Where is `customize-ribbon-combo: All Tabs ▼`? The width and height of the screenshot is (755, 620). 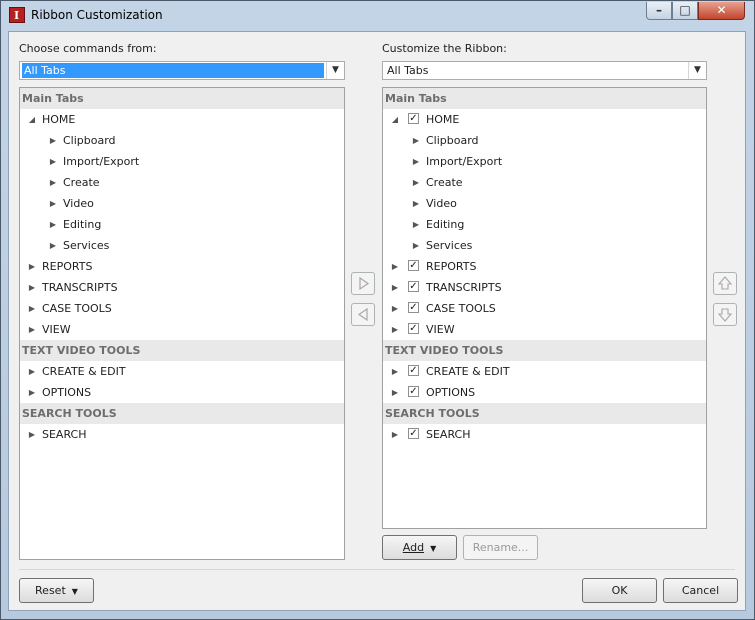 customize-ribbon-combo: All Tabs ▼ is located at coordinates (544, 70).